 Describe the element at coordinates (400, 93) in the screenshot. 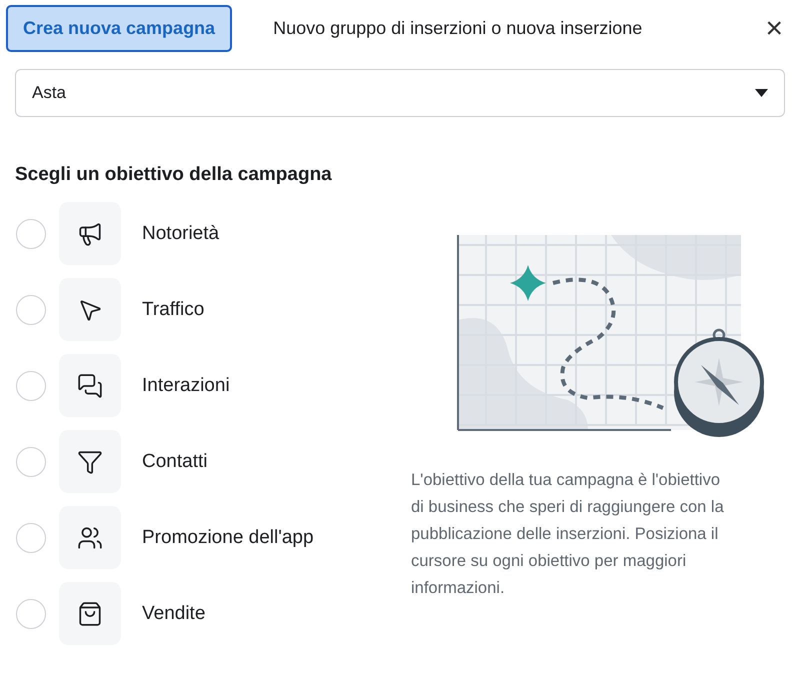

I see `dropdown-field: Asta` at that location.